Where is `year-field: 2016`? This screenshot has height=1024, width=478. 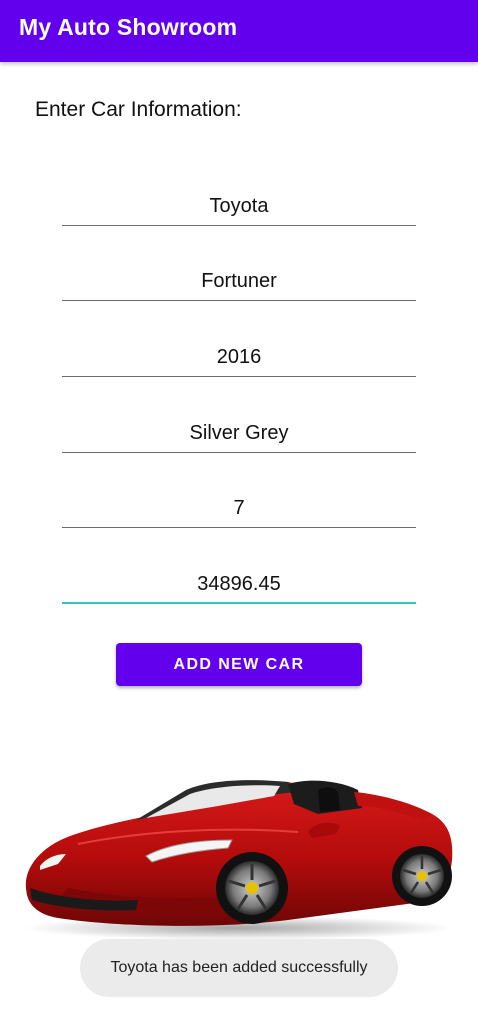
year-field: 2016 is located at coordinates (239, 357).